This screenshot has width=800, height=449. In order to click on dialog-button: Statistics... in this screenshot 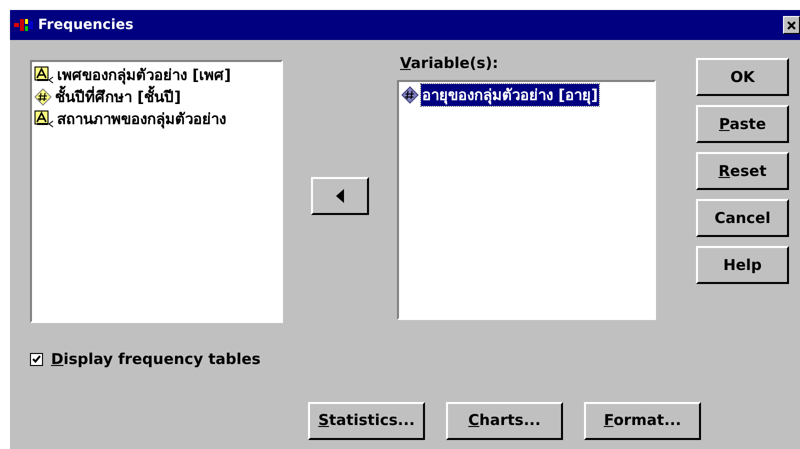, I will do `click(366, 421)`.